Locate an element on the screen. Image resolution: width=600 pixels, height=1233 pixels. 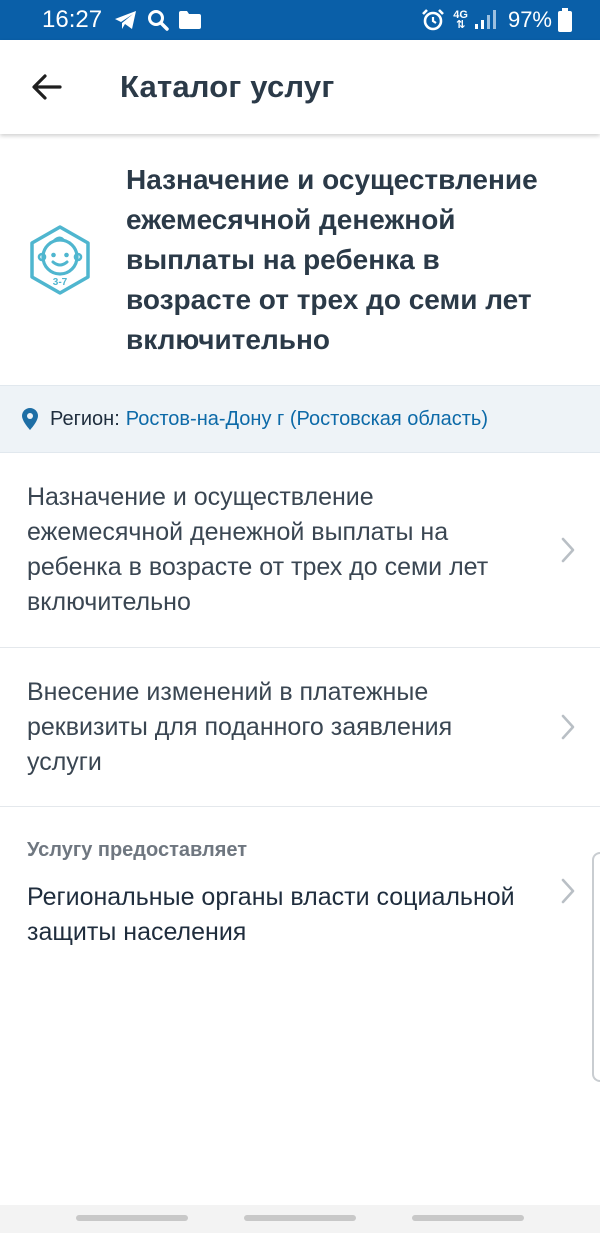
folder-icon is located at coordinates (190, 20).